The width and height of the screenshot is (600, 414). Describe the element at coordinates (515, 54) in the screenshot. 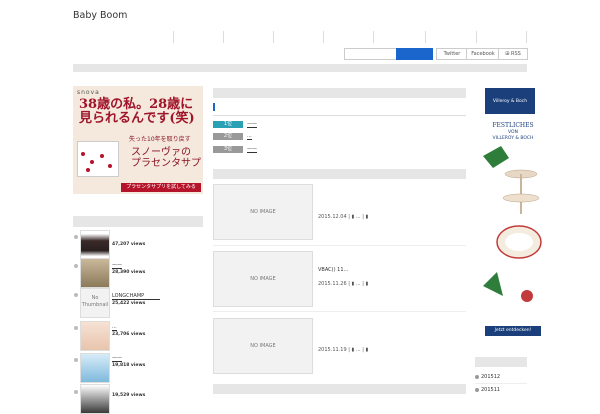

I see `rss-label: RSS` at that location.